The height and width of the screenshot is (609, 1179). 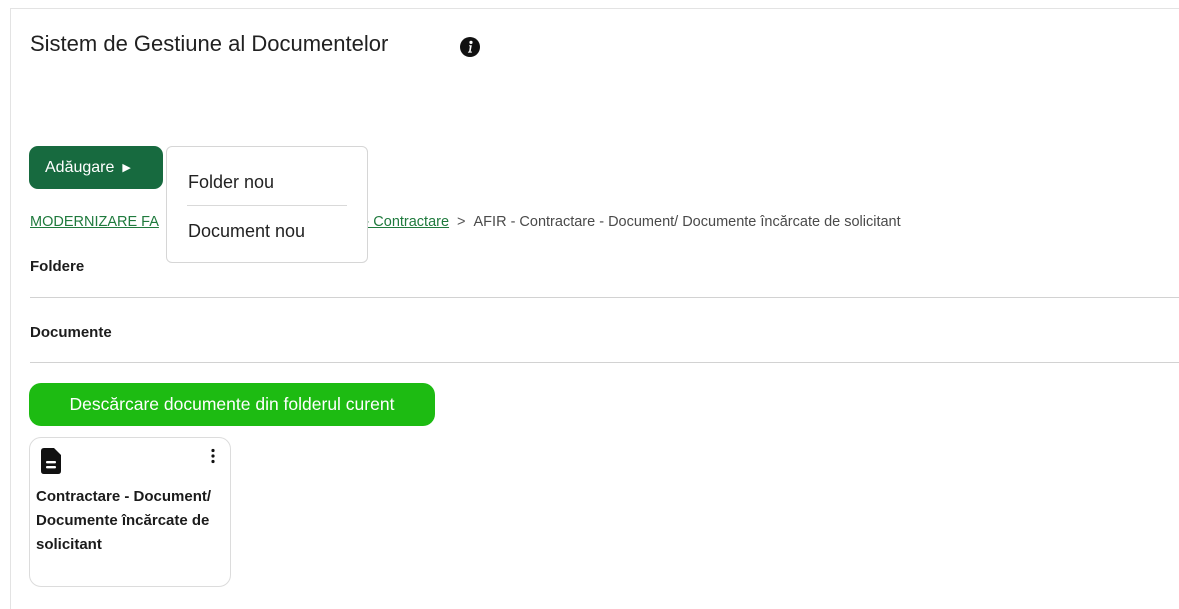 What do you see at coordinates (126, 168) in the screenshot?
I see `caret-right-icon: ▶` at bounding box center [126, 168].